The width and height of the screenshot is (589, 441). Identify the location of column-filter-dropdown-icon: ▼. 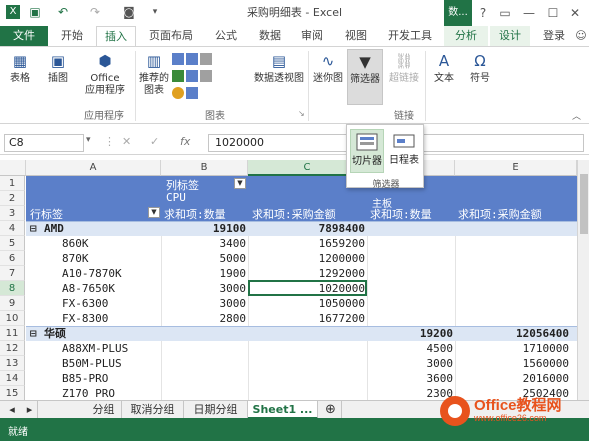
(240, 183).